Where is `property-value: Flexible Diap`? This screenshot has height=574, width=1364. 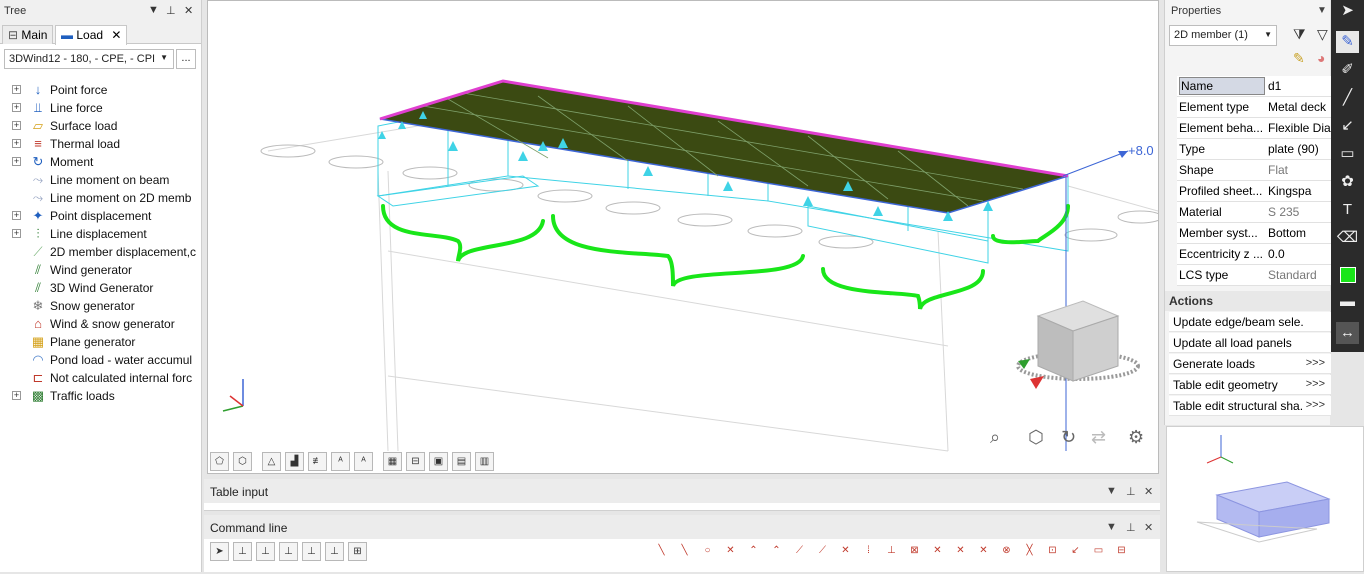 property-value: Flexible Diap is located at coordinates (1299, 128).